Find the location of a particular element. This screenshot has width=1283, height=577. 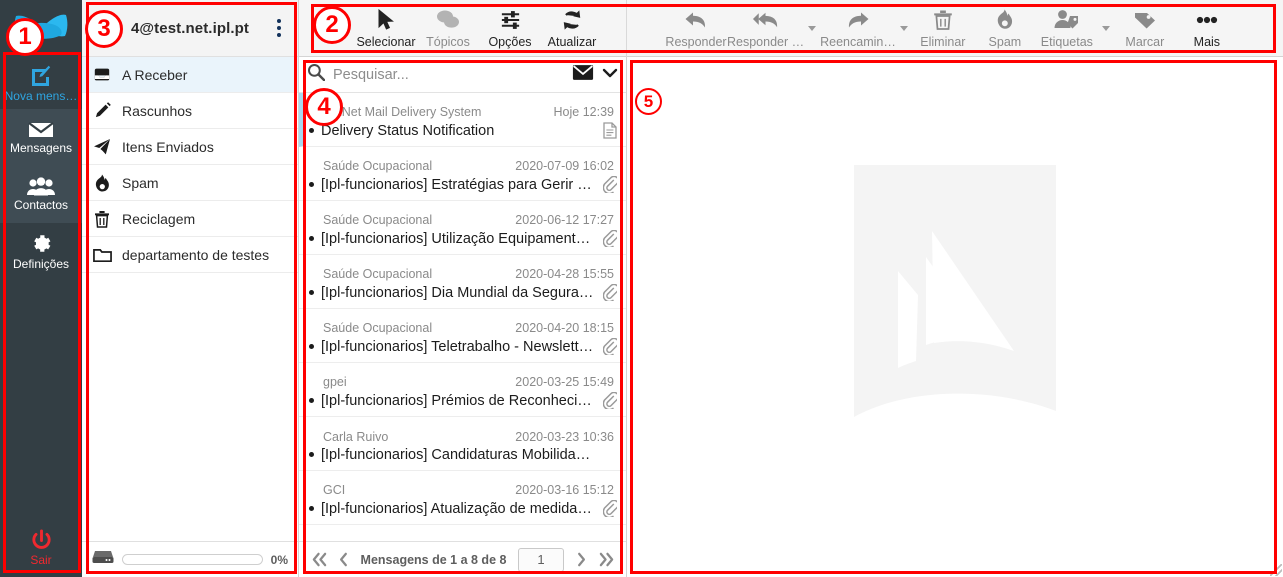

toolbar-button-refresh: Atualizar is located at coordinates (572, 24).